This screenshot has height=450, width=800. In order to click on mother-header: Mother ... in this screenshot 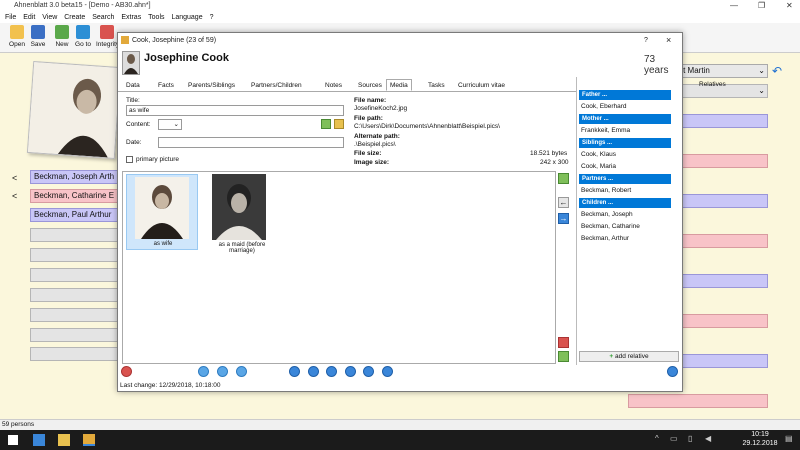, I will do `click(625, 119)`.